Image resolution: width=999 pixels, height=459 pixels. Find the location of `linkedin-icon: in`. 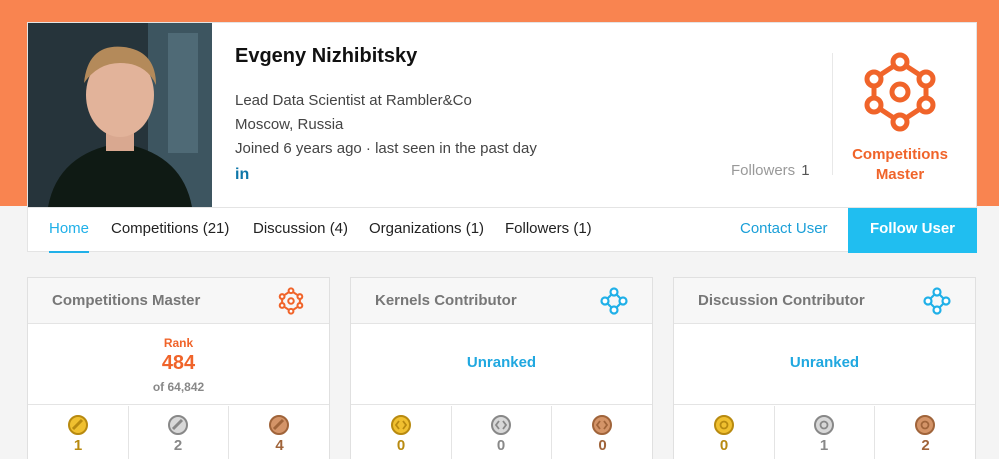

linkedin-icon: in is located at coordinates (242, 175).